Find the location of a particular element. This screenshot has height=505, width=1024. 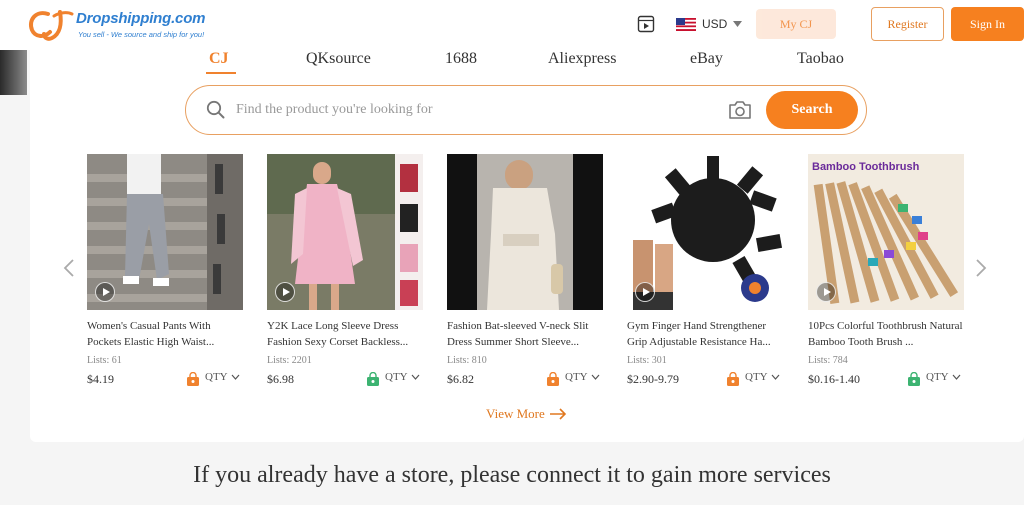

logo-name: Dropshipping.com is located at coordinates (141, 18).